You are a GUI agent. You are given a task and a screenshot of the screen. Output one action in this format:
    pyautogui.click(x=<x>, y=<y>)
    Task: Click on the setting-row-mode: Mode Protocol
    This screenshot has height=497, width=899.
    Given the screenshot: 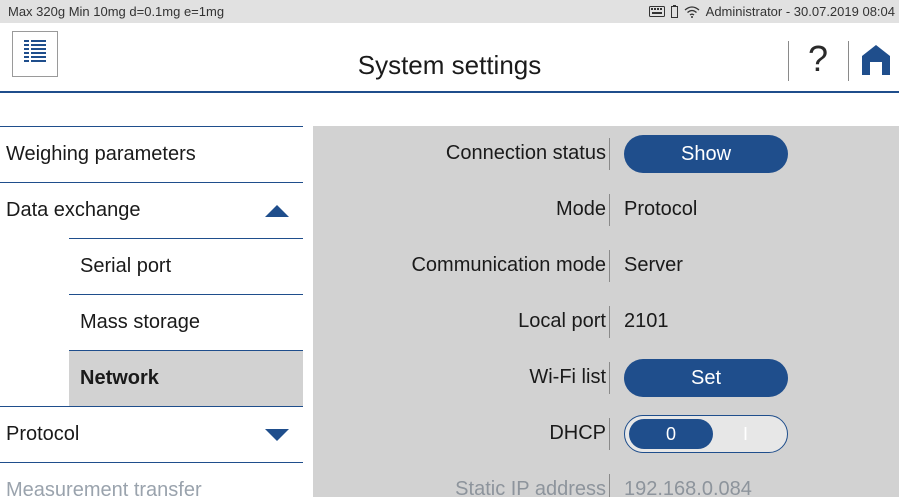 What is the action you would take?
    pyautogui.click(x=606, y=210)
    